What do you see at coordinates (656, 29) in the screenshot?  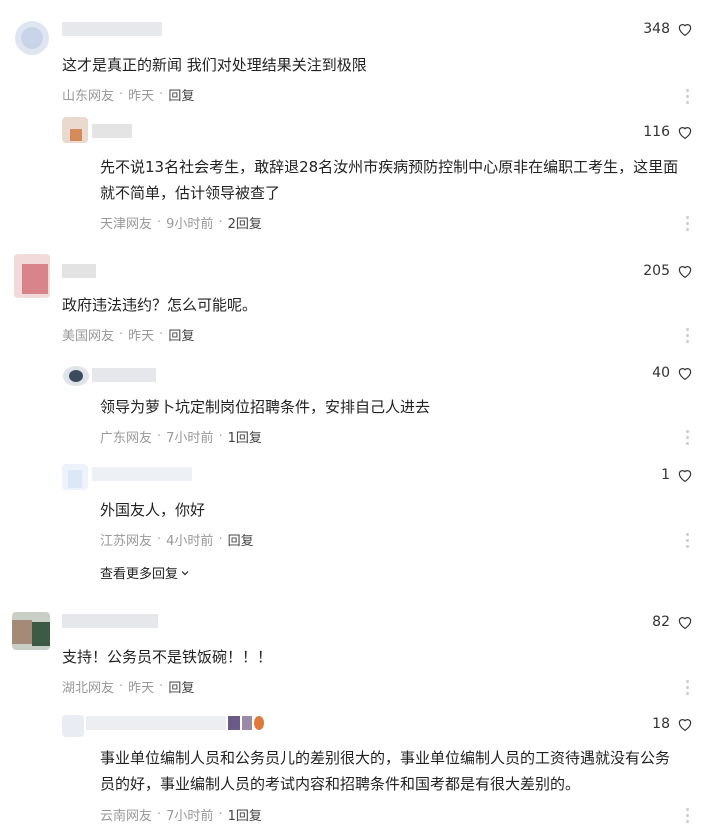 I see `like-count: 348` at bounding box center [656, 29].